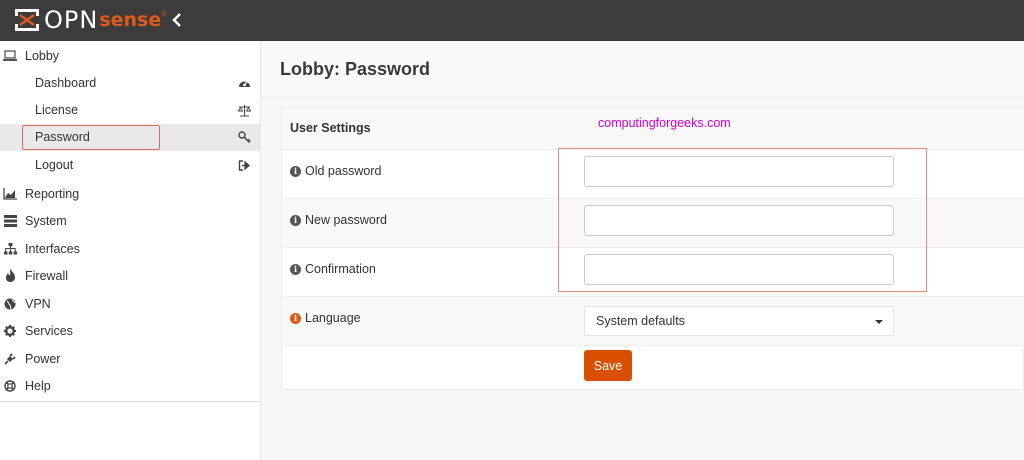 Image resolution: width=1024 pixels, height=460 pixels. Describe the element at coordinates (130, 220) in the screenshot. I see `sidebar-item-system: System` at that location.